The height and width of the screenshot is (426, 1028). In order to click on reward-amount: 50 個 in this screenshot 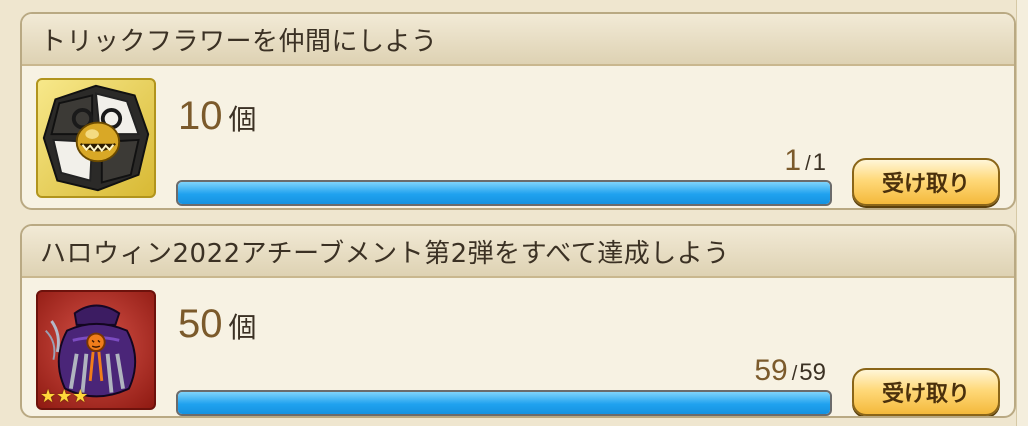, I will do `click(217, 324)`.